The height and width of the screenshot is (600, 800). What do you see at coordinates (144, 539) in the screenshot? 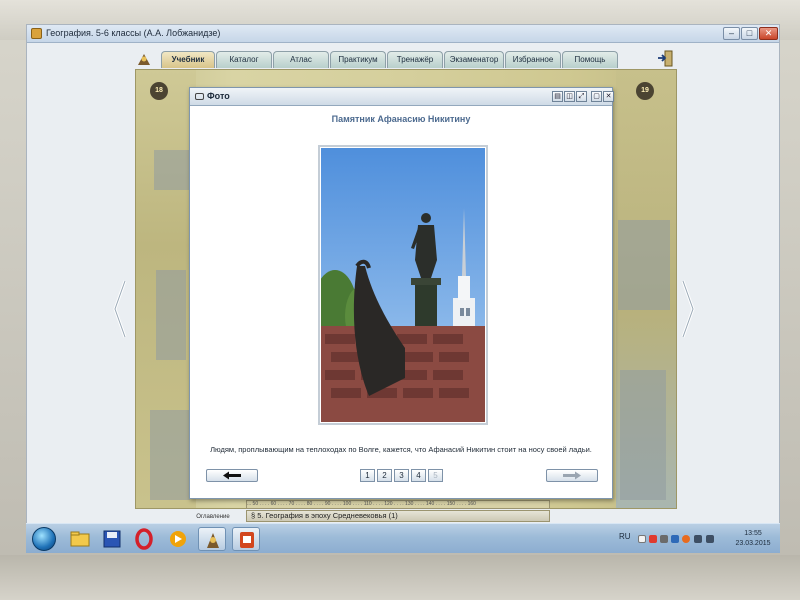
I see `opera-icon` at bounding box center [144, 539].